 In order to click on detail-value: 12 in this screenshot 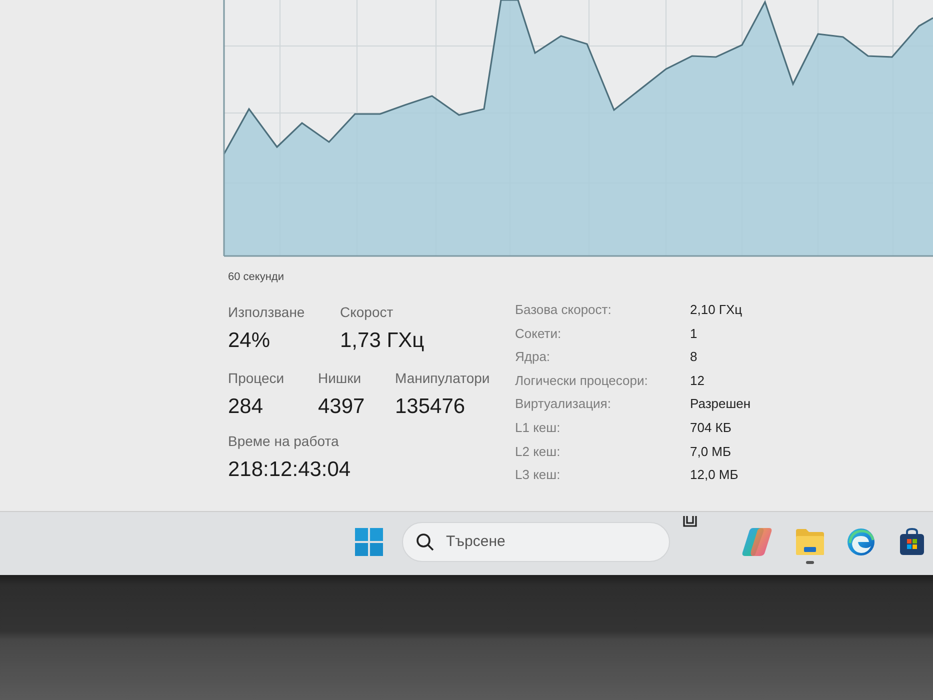, I will do `click(697, 381)`.